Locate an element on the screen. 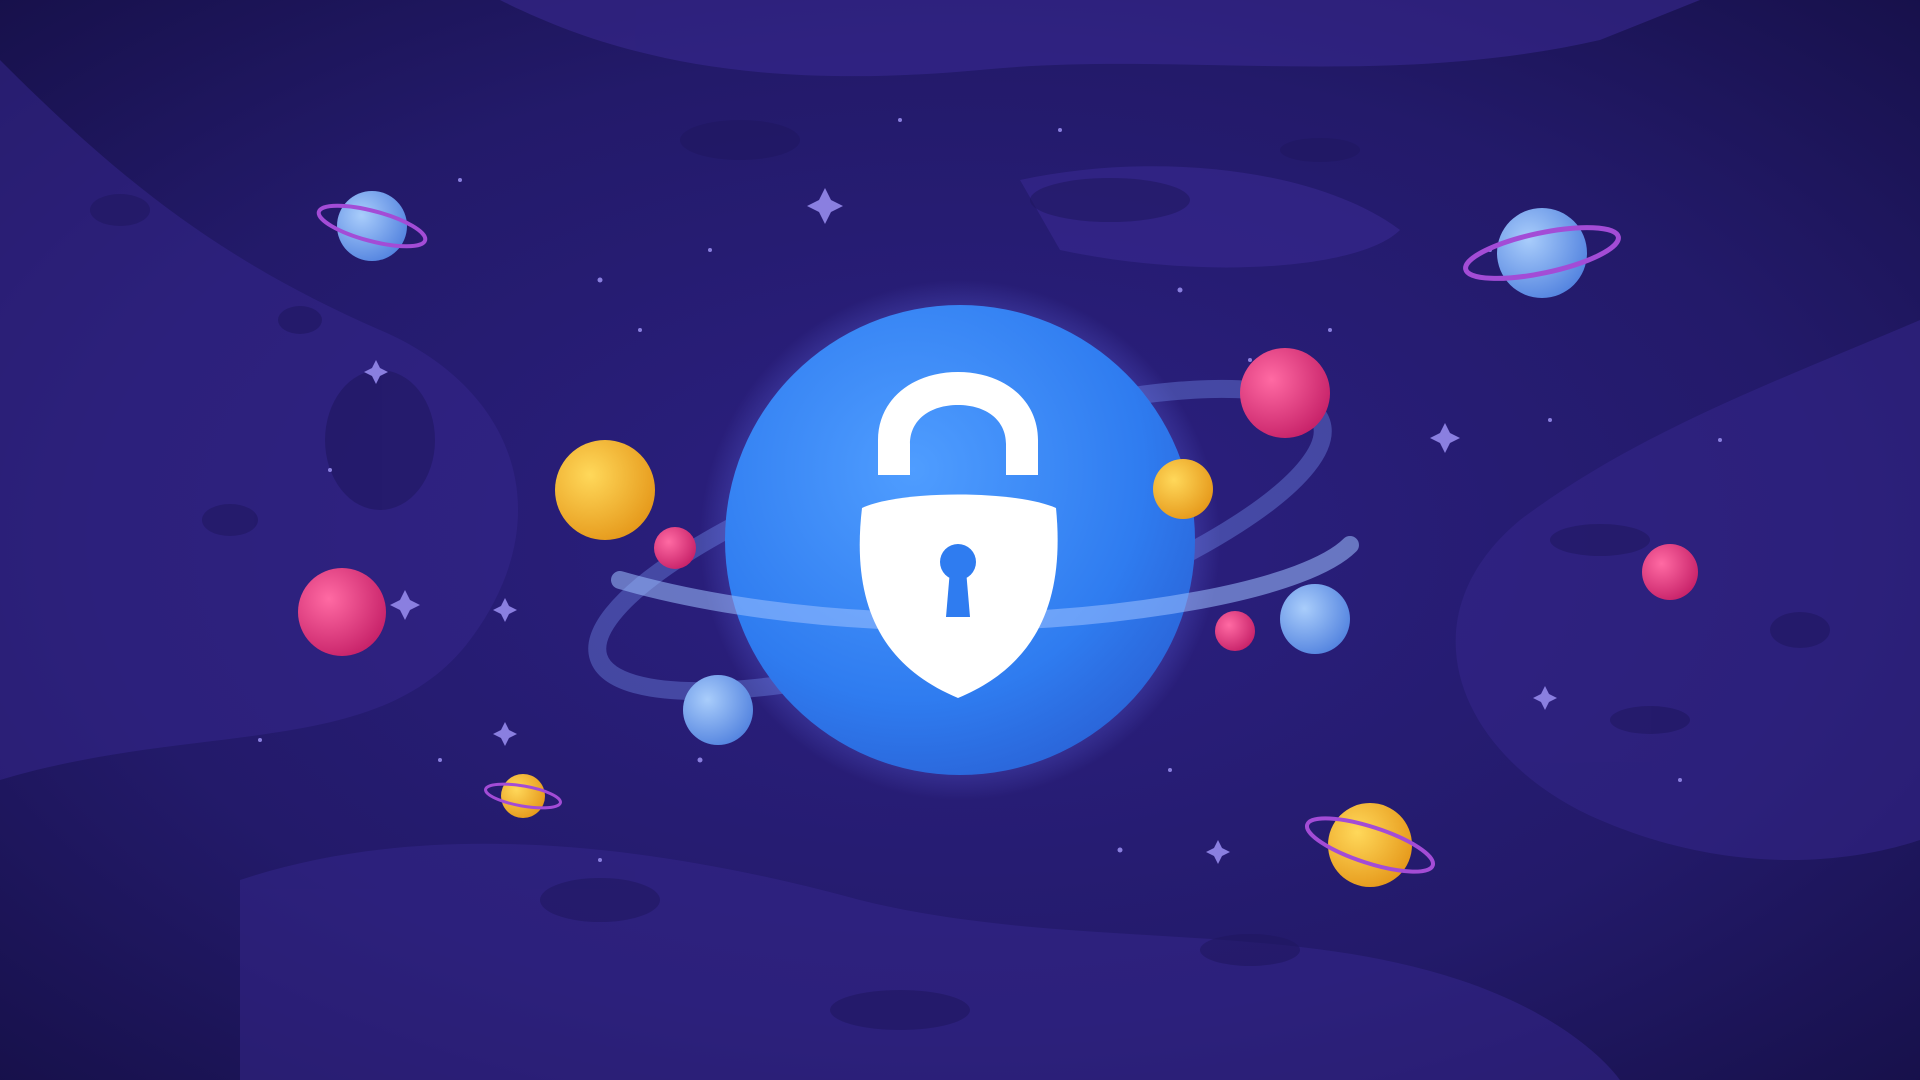 The height and width of the screenshot is (1080, 1920). planet-pink-small is located at coordinates (675, 548).